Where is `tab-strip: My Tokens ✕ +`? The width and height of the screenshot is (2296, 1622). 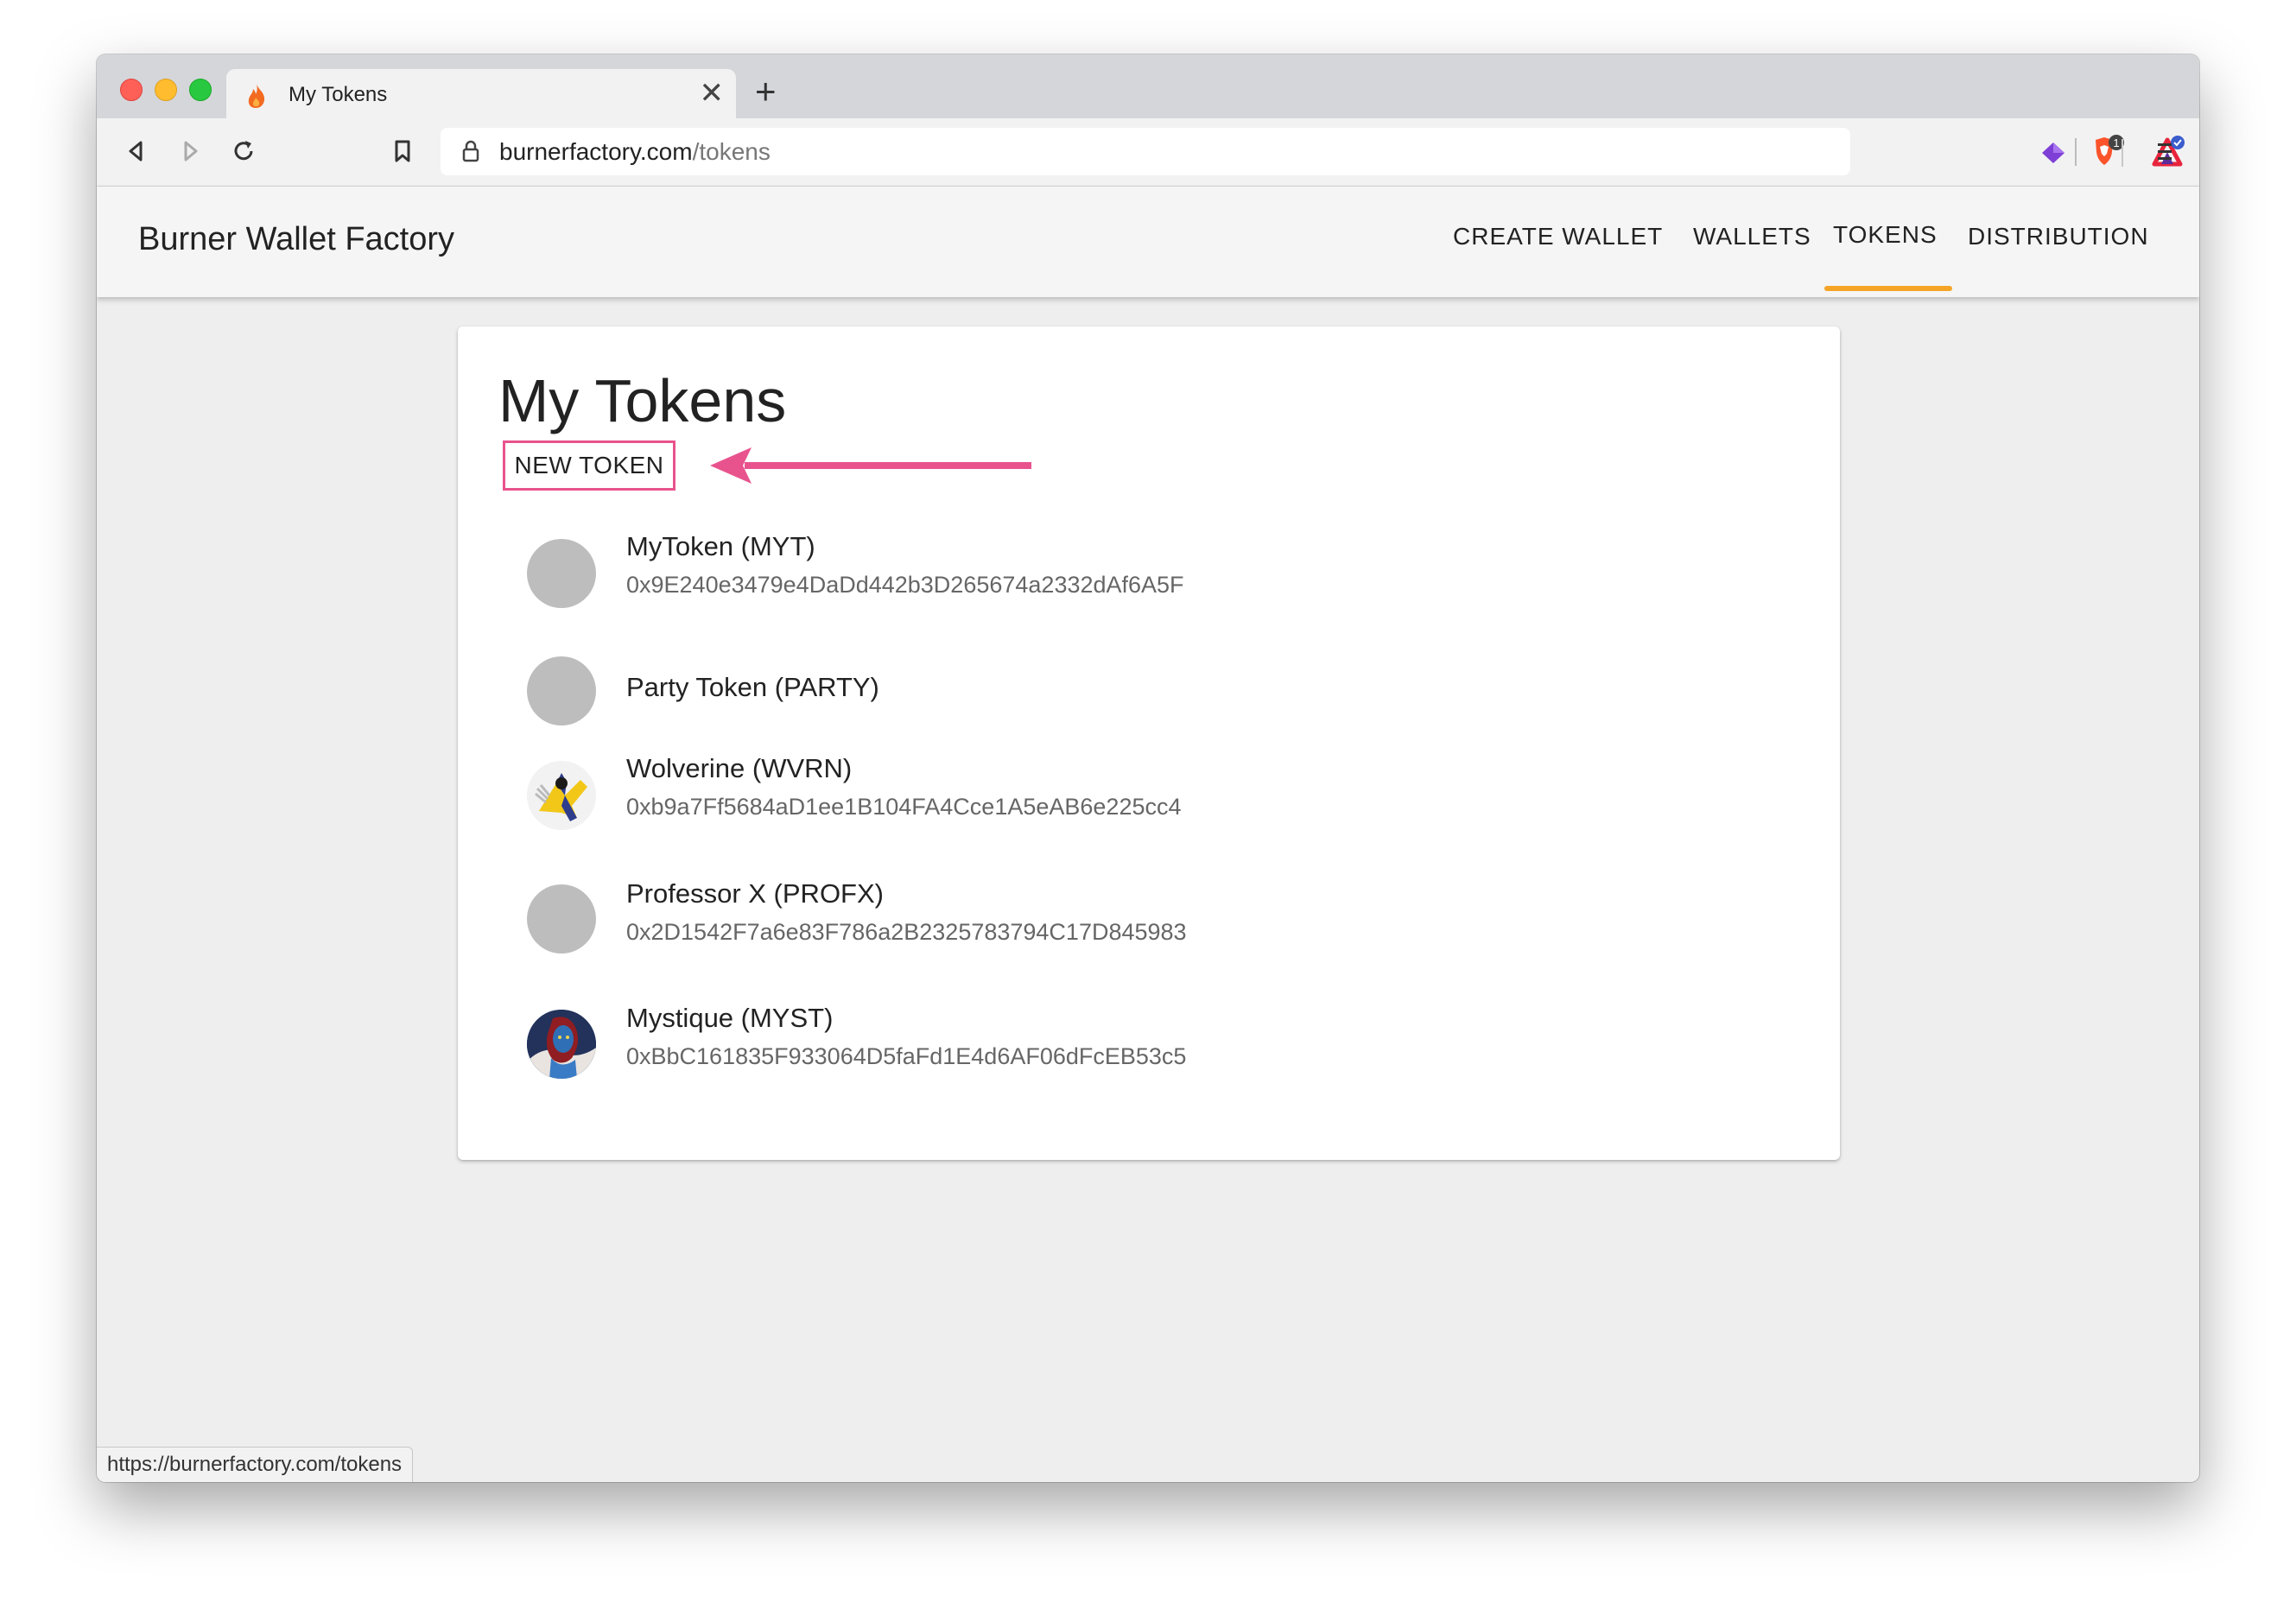
tab-strip: My Tokens ✕ + is located at coordinates (1148, 86).